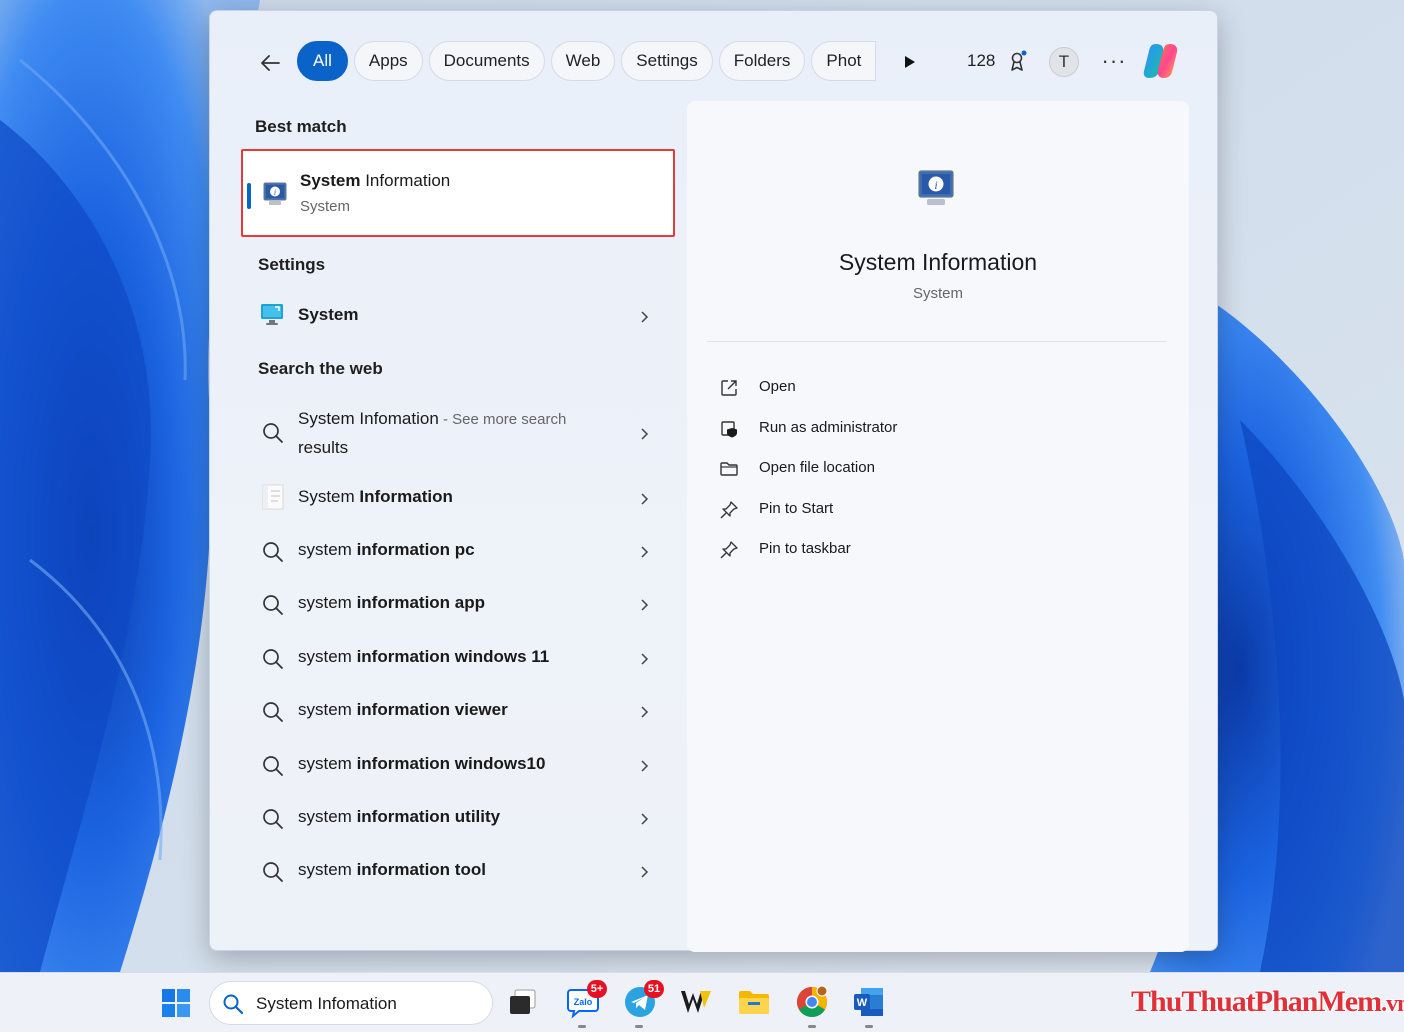 This screenshot has width=1404, height=1032. What do you see at coordinates (486, 61) in the screenshot?
I see `tab-documents: Documents` at bounding box center [486, 61].